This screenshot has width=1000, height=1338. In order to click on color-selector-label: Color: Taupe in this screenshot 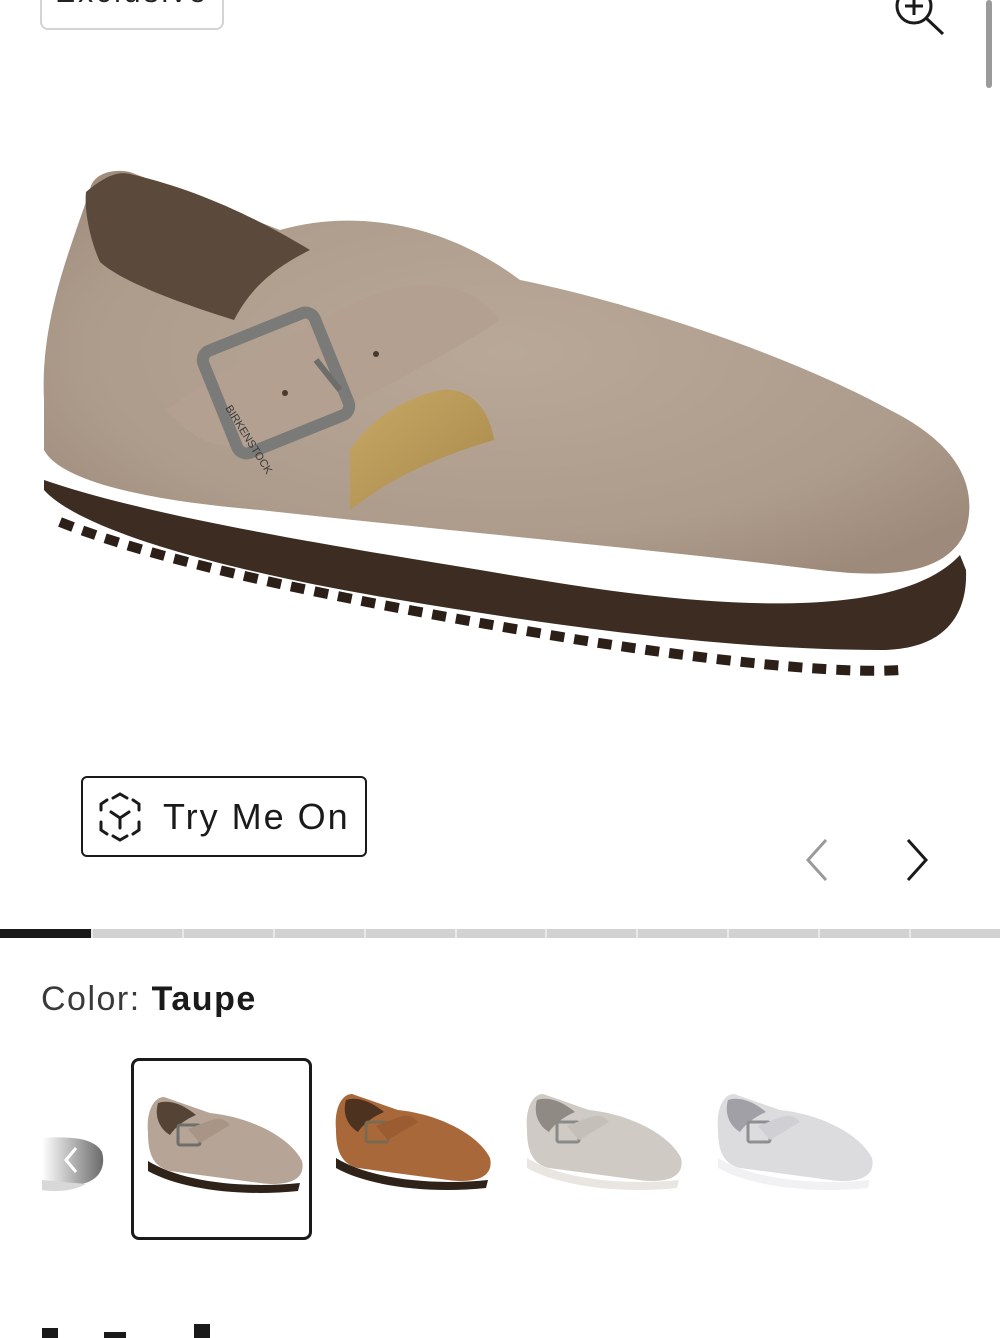, I will do `click(149, 999)`.